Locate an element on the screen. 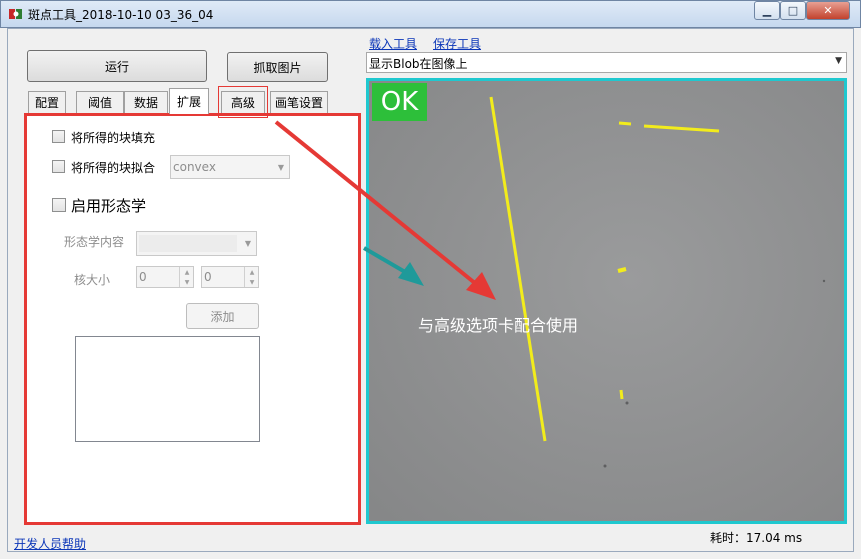 The width and height of the screenshot is (861, 559). red-arrow-line is located at coordinates (378, 205).